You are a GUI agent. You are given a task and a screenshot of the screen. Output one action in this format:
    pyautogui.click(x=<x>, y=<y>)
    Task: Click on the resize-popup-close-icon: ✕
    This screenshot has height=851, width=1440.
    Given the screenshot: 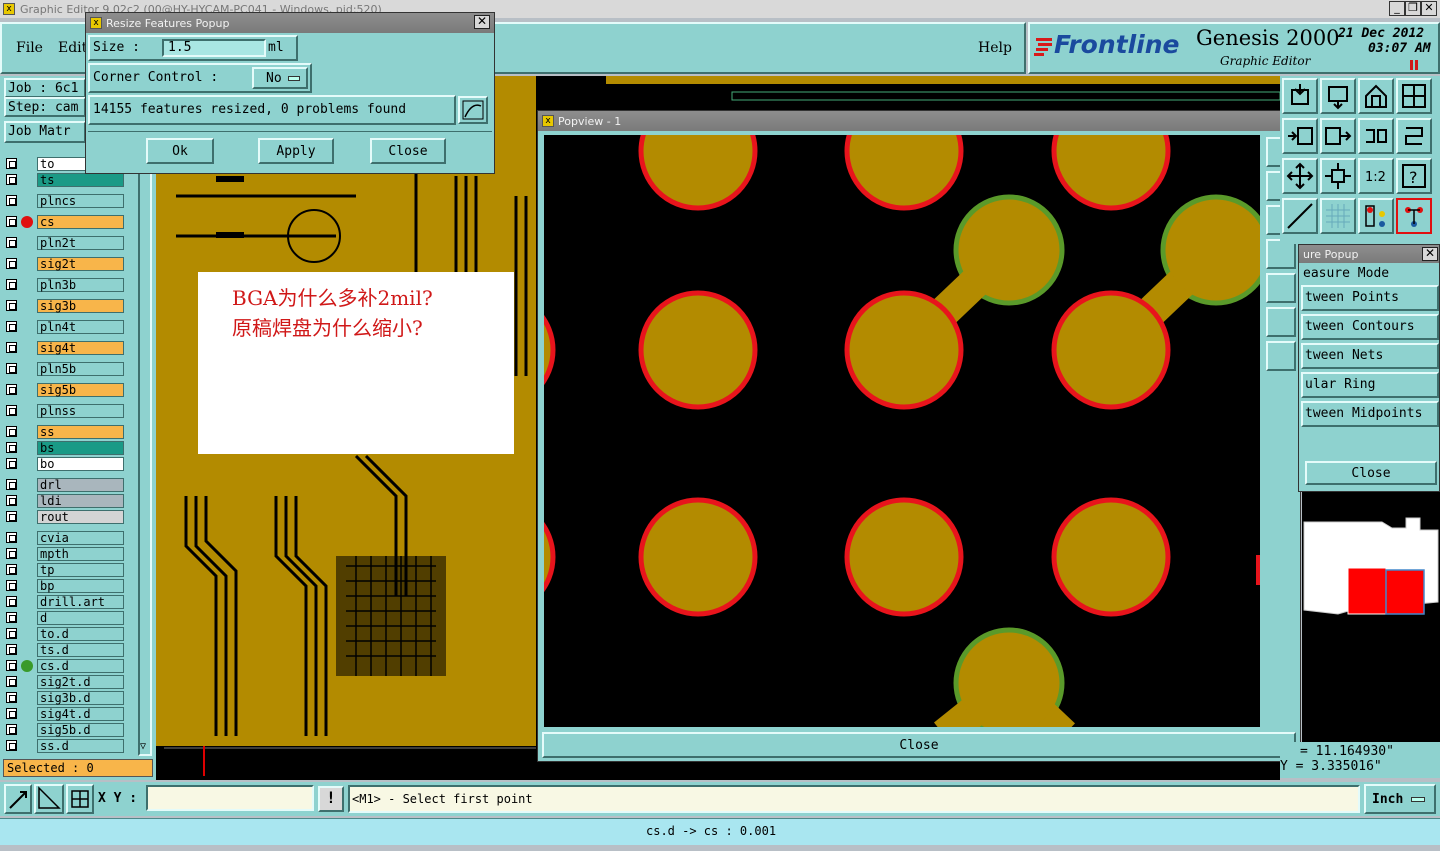 What is the action you would take?
    pyautogui.click(x=482, y=22)
    